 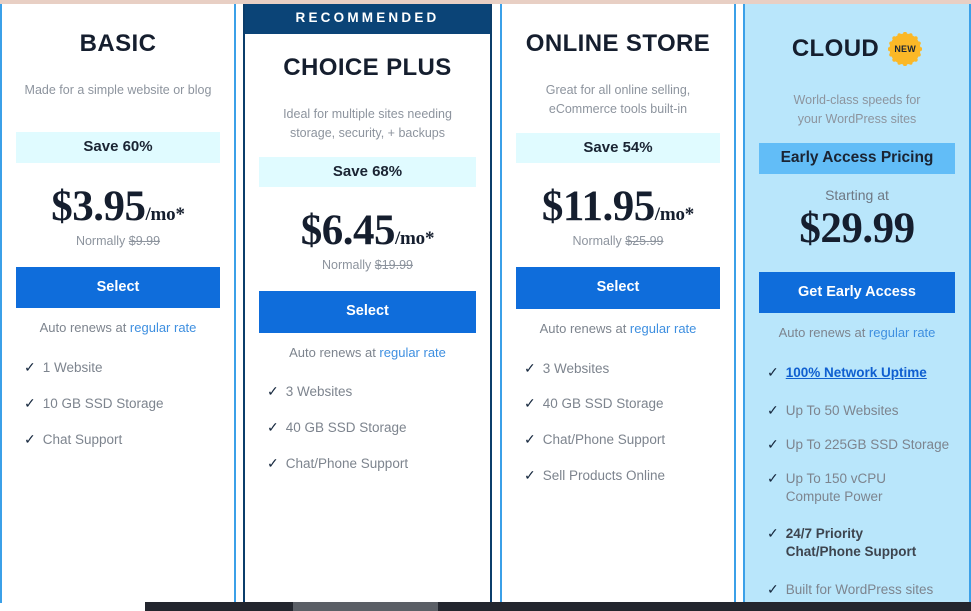 I want to click on price-period-choice-plus: /mo*, so click(x=414, y=239).